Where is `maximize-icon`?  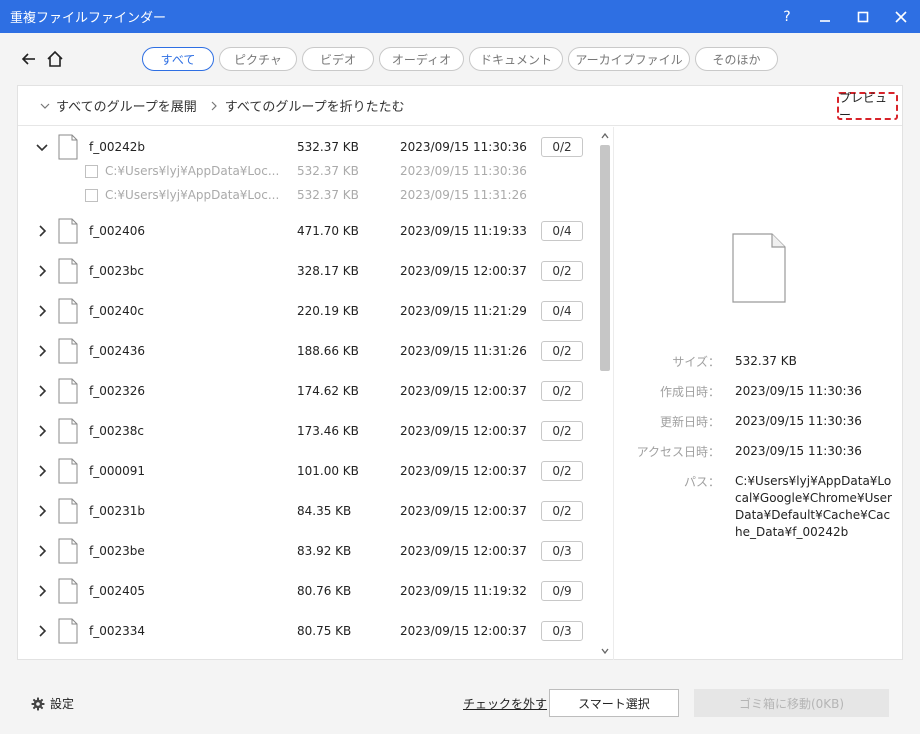
maximize-icon is located at coordinates (863, 16).